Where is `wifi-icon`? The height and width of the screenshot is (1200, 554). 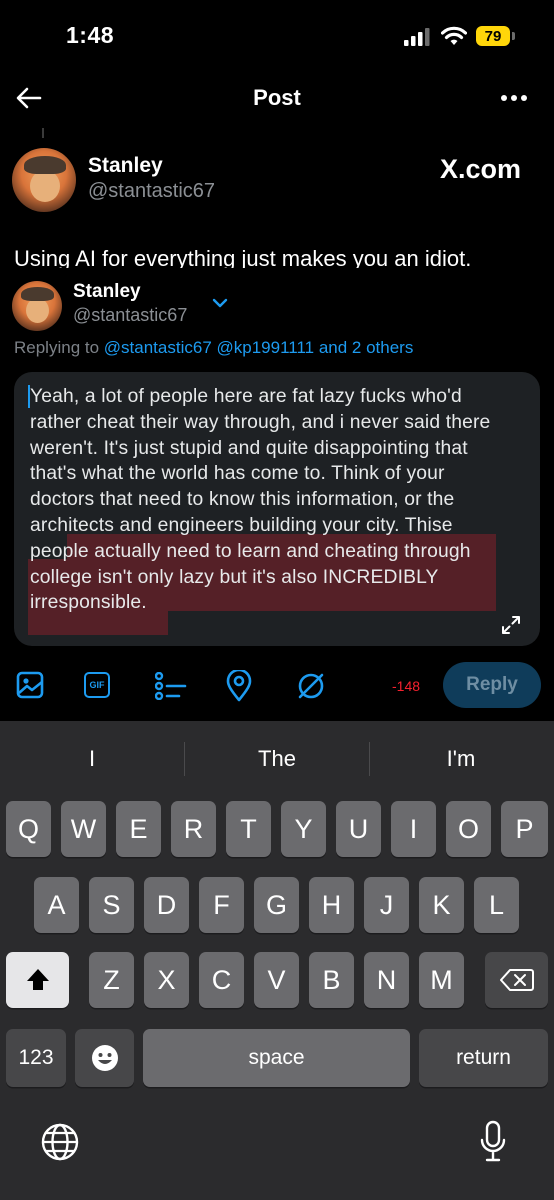
wifi-icon is located at coordinates (454, 35).